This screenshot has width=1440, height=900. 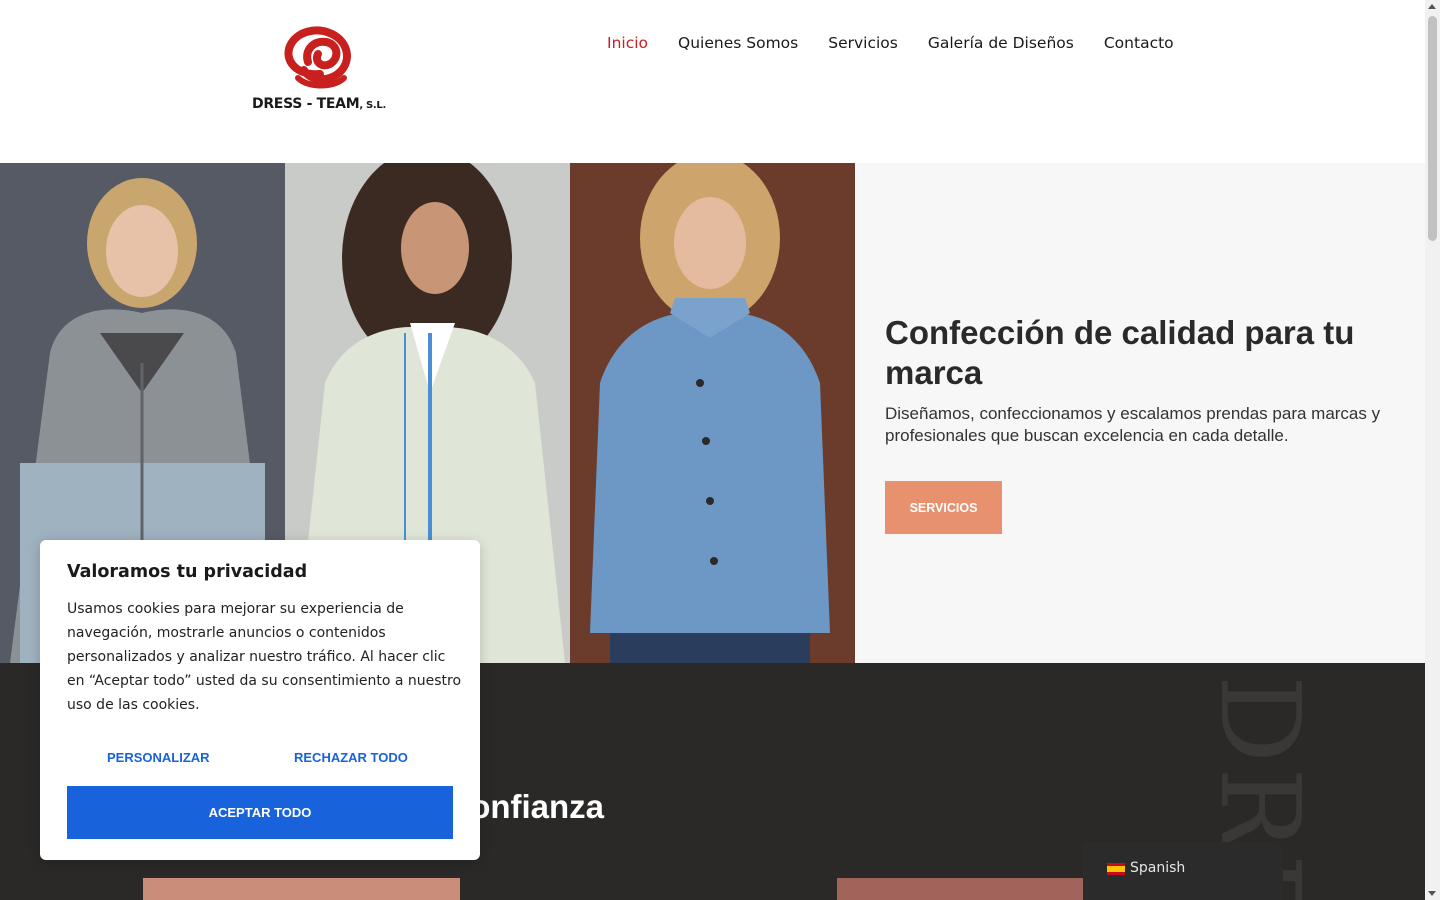 I want to click on nav-item-quienes-somos: Quienes Somos, so click(x=738, y=43).